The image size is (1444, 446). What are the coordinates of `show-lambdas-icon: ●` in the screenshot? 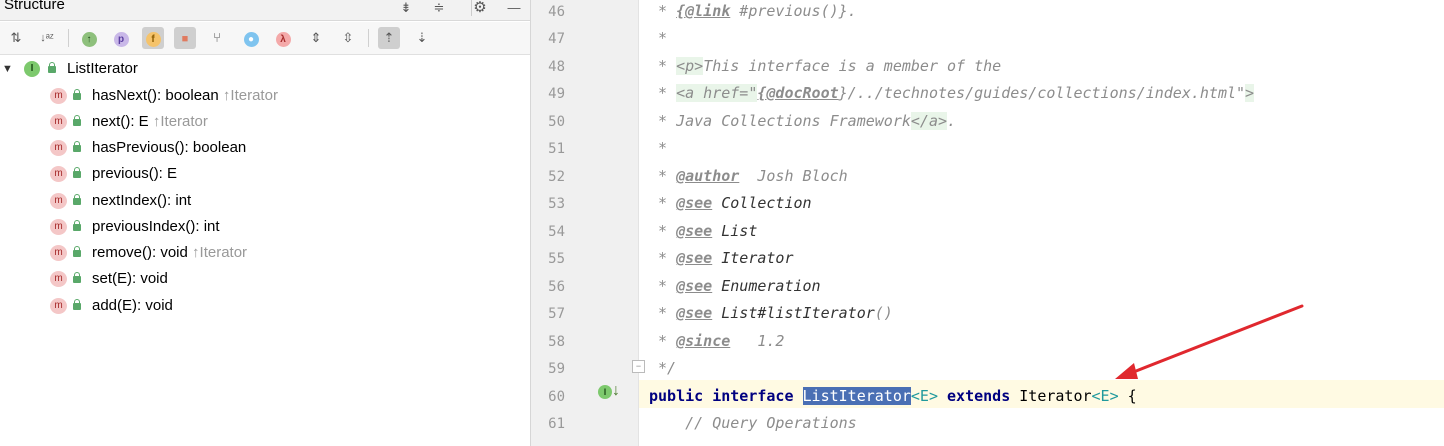 It's located at (251, 38).